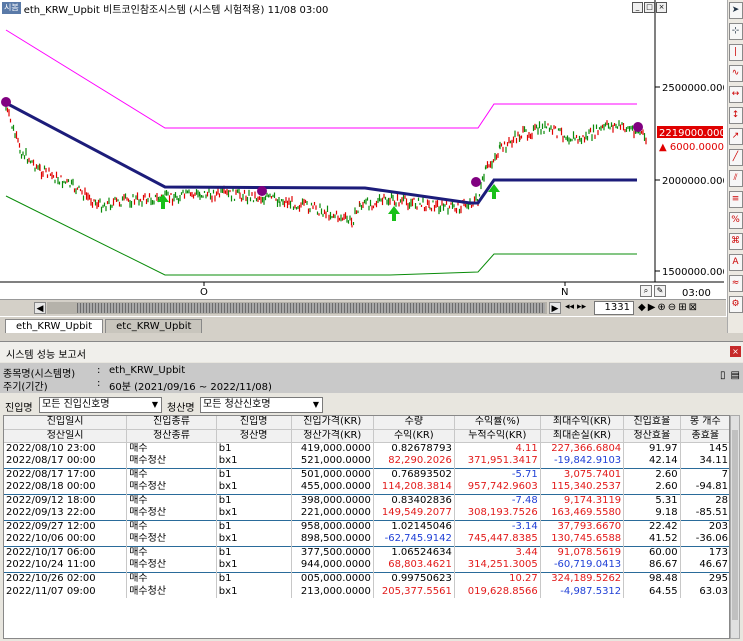 The image size is (743, 641). Describe the element at coordinates (693, 307) in the screenshot. I see `split-icon: ⊠` at that location.